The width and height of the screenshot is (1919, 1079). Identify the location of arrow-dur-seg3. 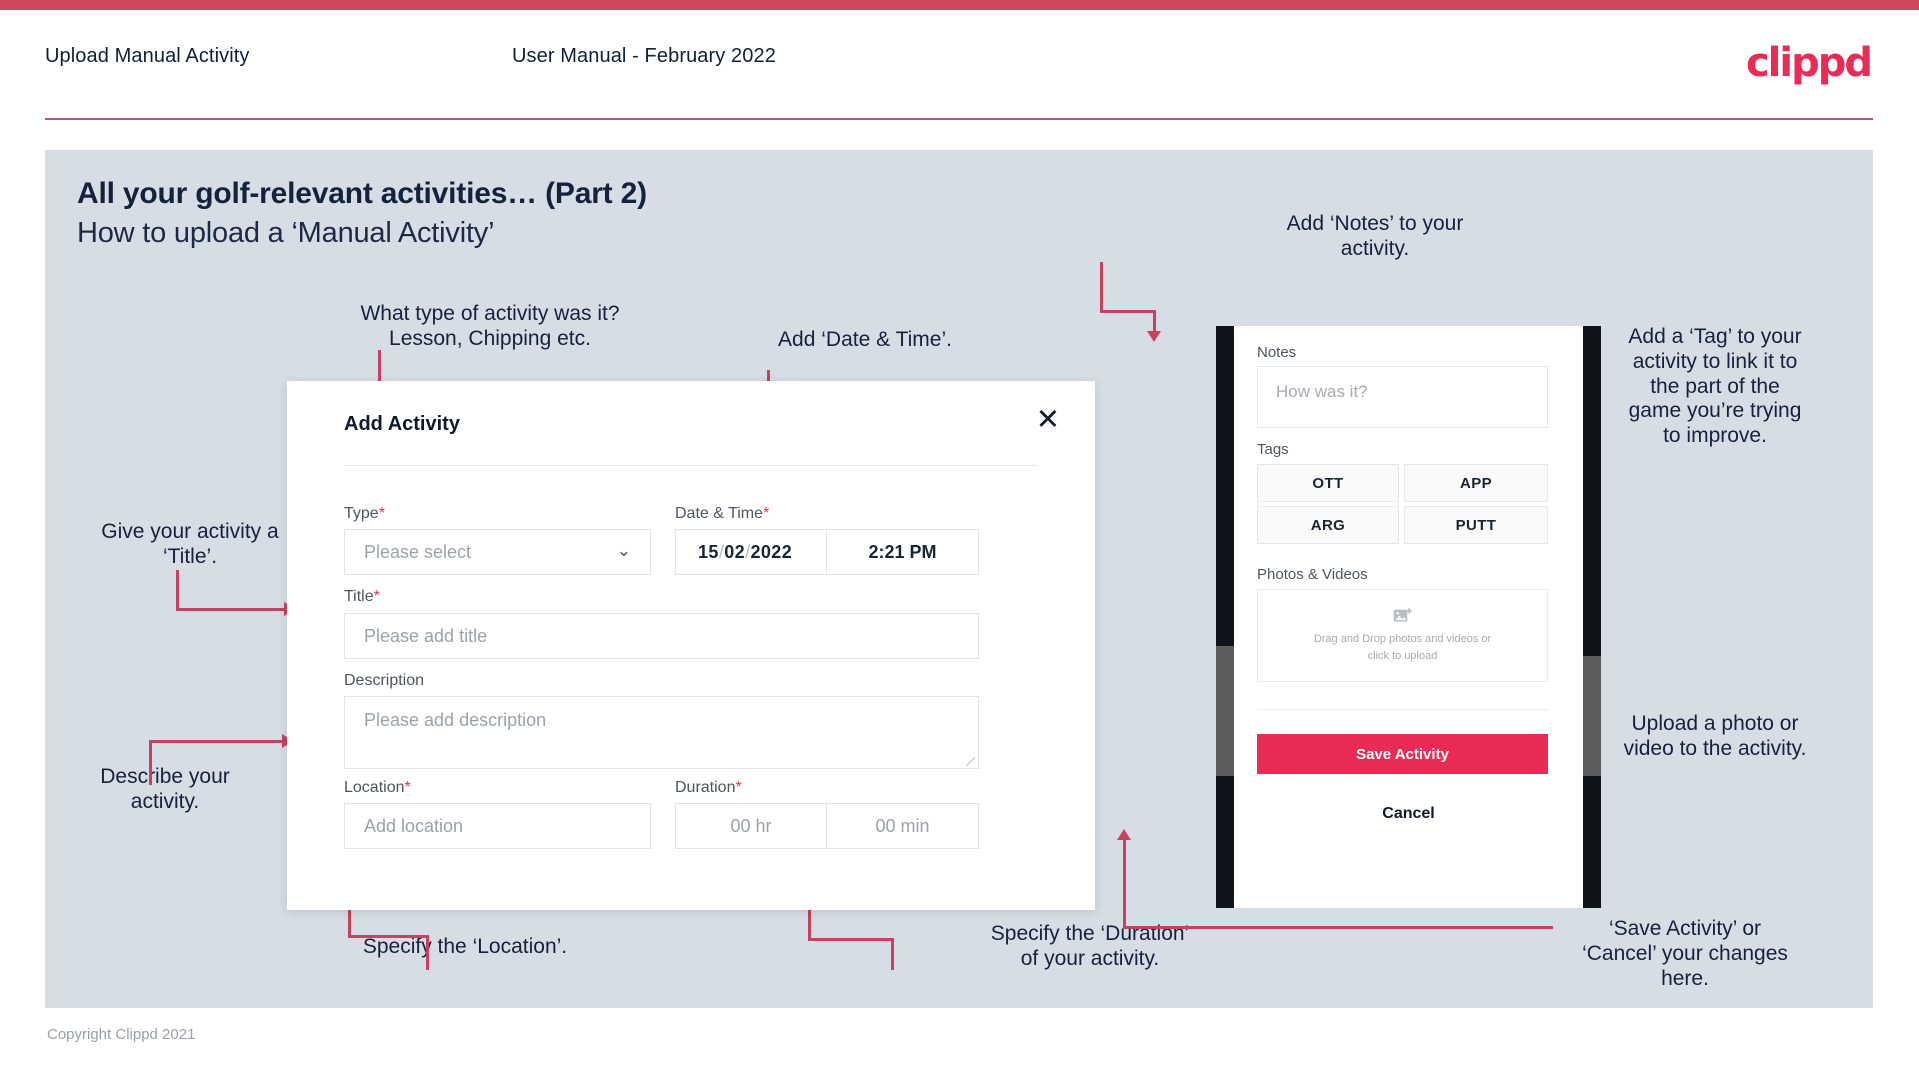
(809, 923).